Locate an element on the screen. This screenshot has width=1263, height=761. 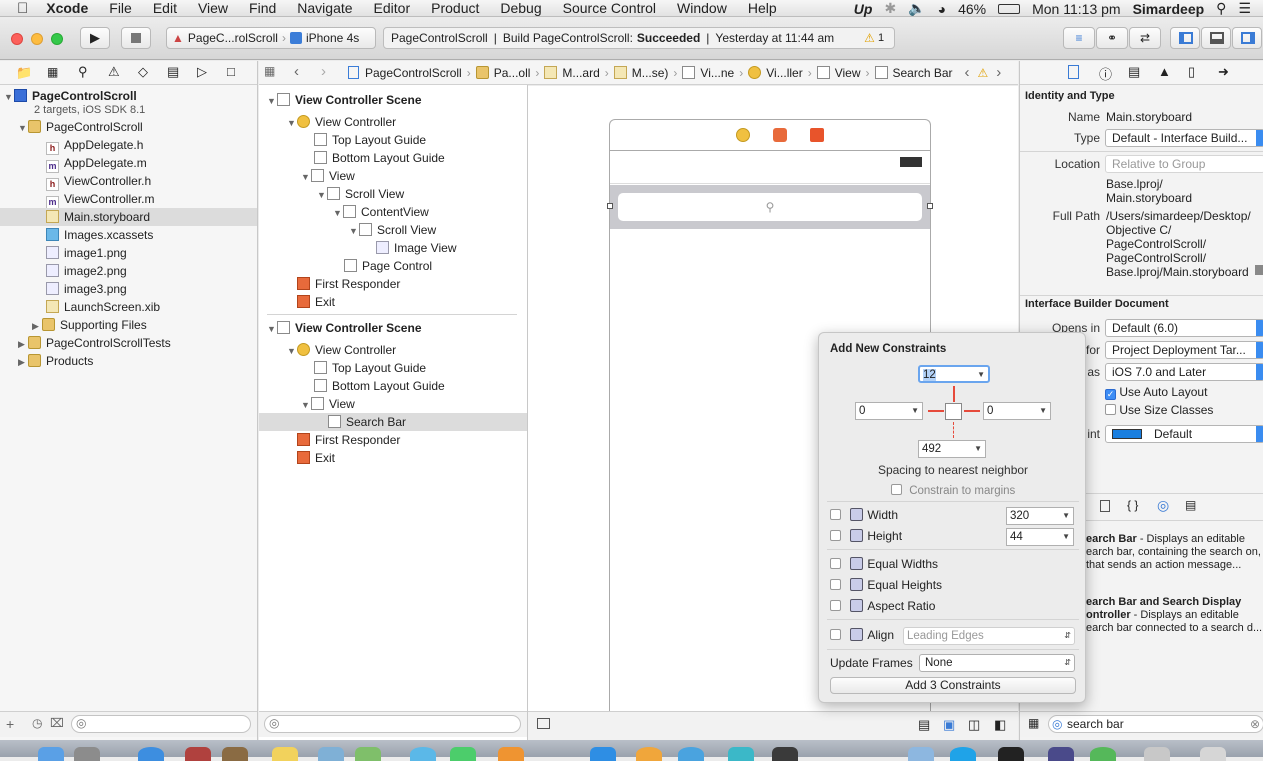
notification-center-icon: ☰ is located at coordinates (1244, 8).